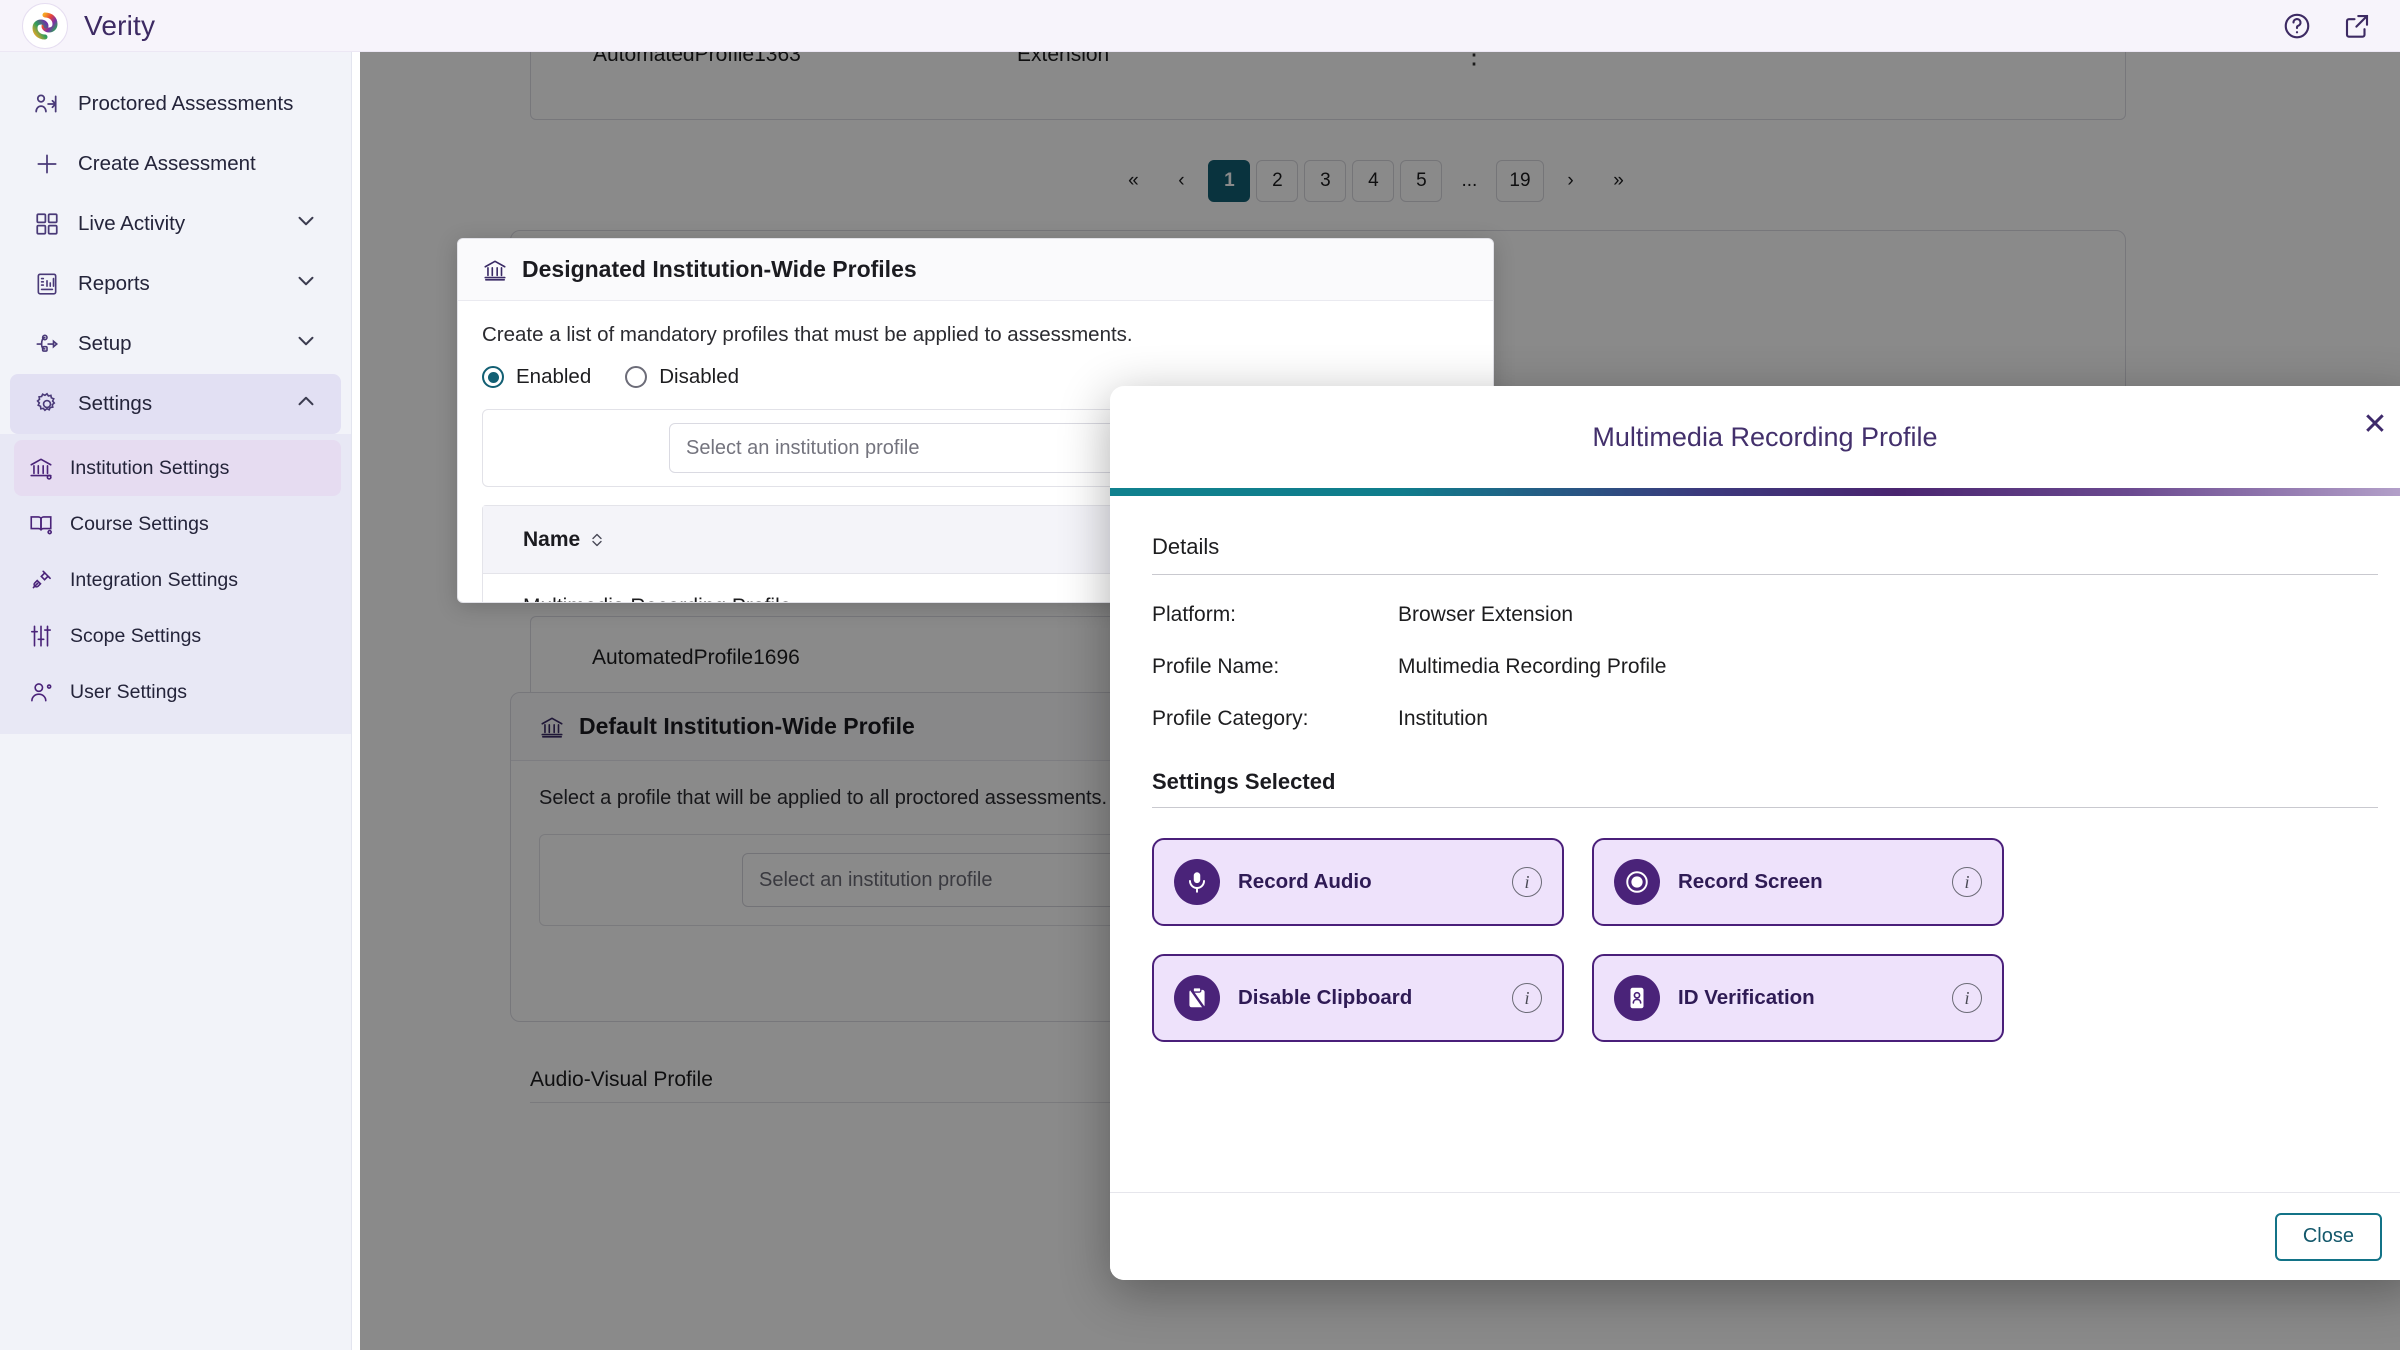 This screenshot has width=2400, height=1350. What do you see at coordinates (1765, 719) in the screenshot?
I see `detail-row-profile-category: Profile Category: Institution` at bounding box center [1765, 719].